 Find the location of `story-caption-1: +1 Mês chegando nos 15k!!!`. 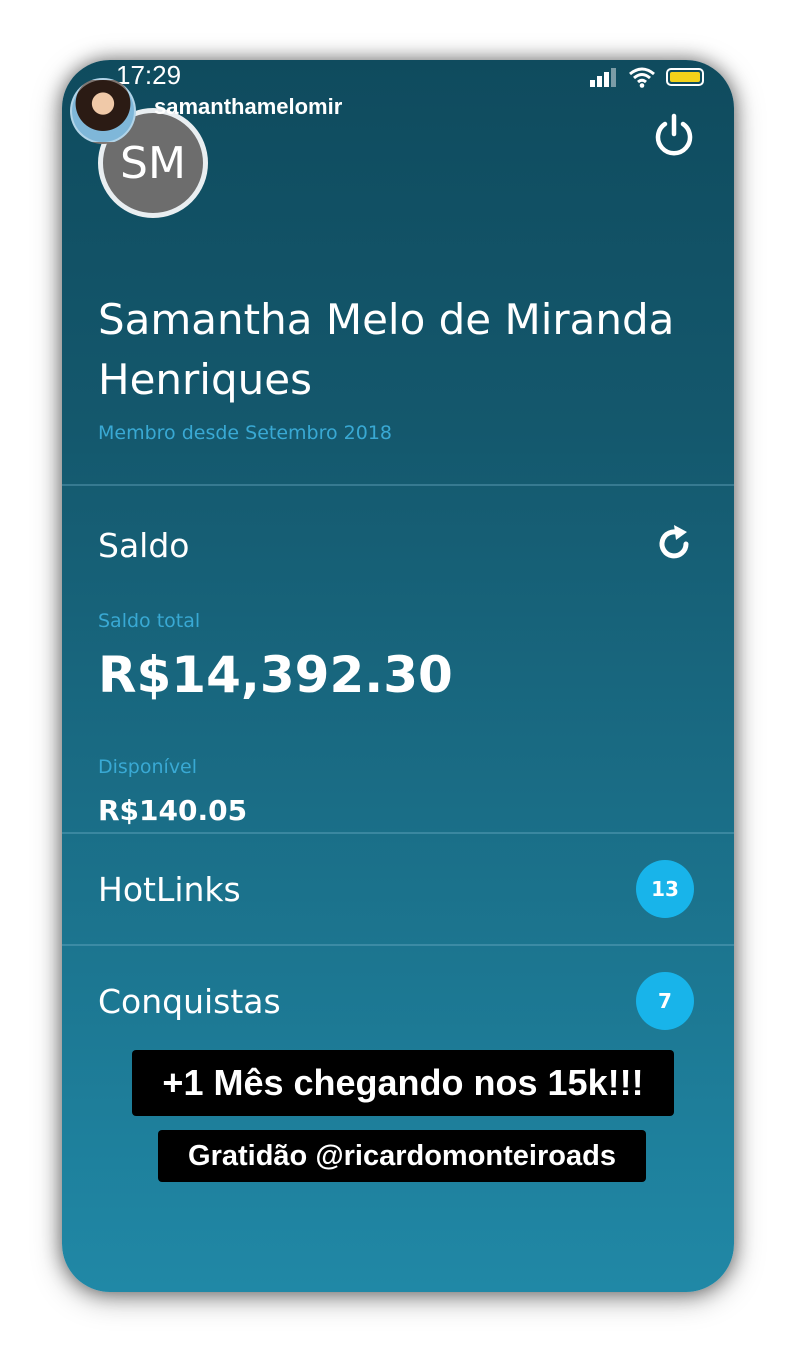

story-caption-1: +1 Mês chegando nos 15k!!! is located at coordinates (403, 1083).